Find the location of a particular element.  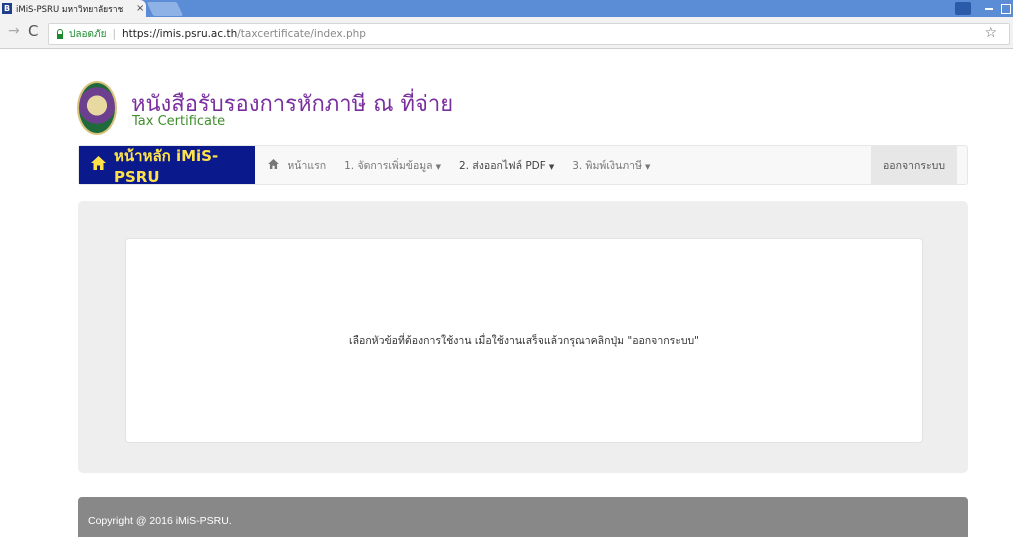

url-path: /taxcertificate/index.php is located at coordinates (301, 34).